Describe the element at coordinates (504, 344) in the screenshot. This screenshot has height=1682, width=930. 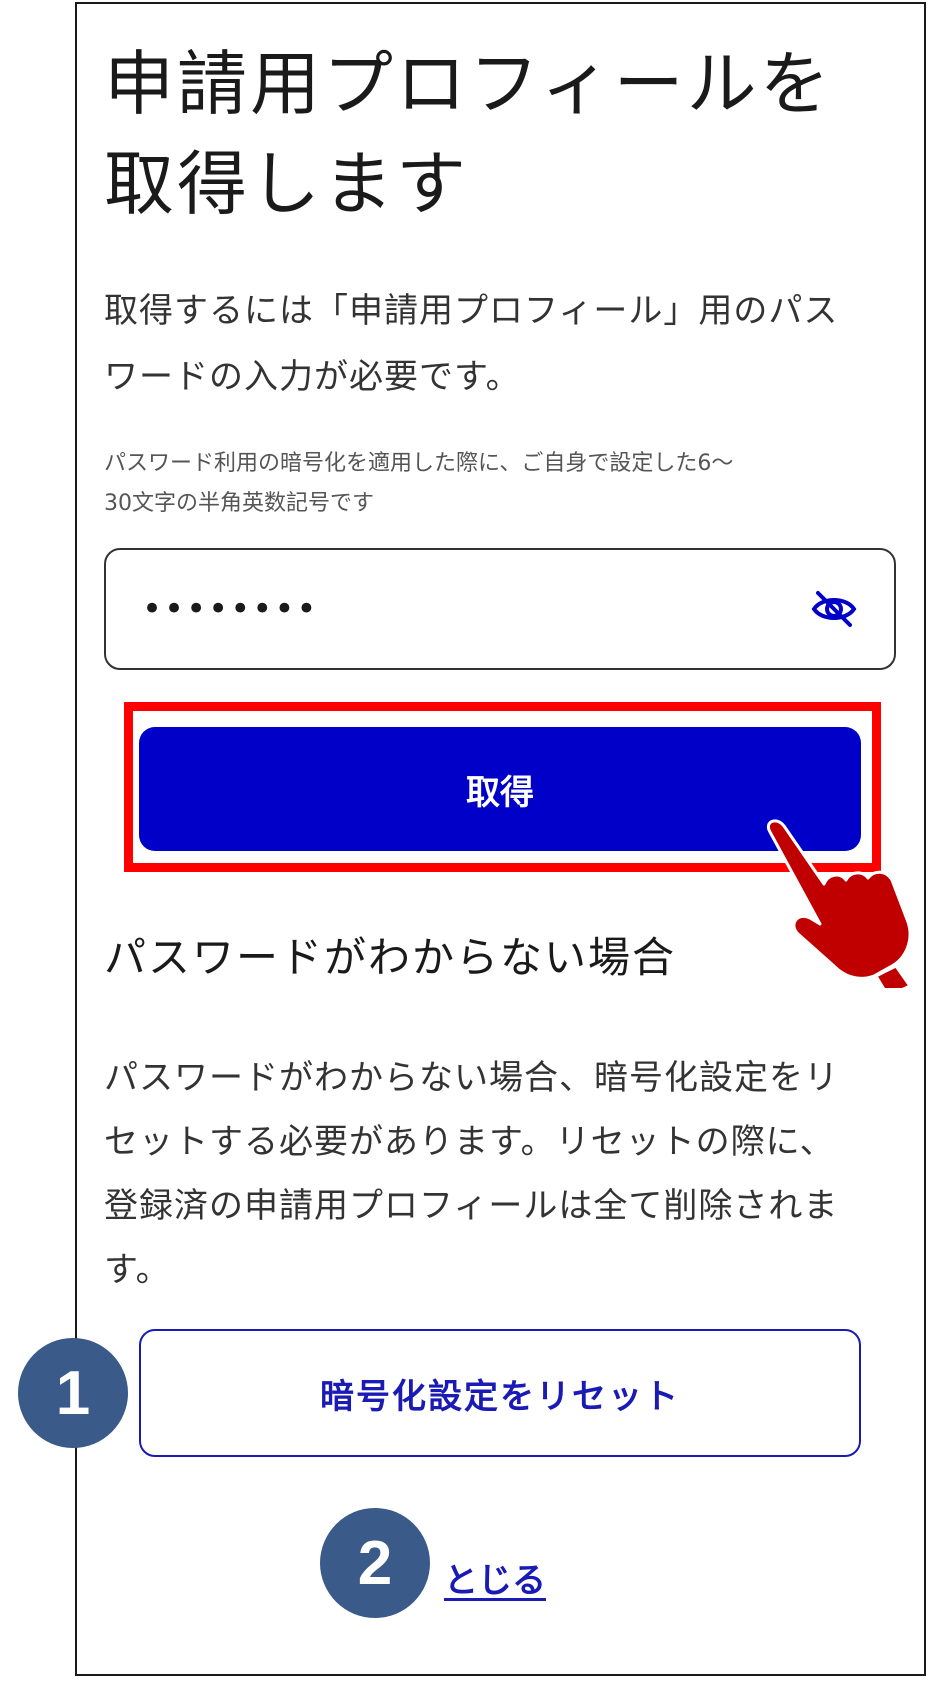
I see `lead-text: 取得するには「申請用プロフィール」用のパス ワードの入力が必要です。` at that location.